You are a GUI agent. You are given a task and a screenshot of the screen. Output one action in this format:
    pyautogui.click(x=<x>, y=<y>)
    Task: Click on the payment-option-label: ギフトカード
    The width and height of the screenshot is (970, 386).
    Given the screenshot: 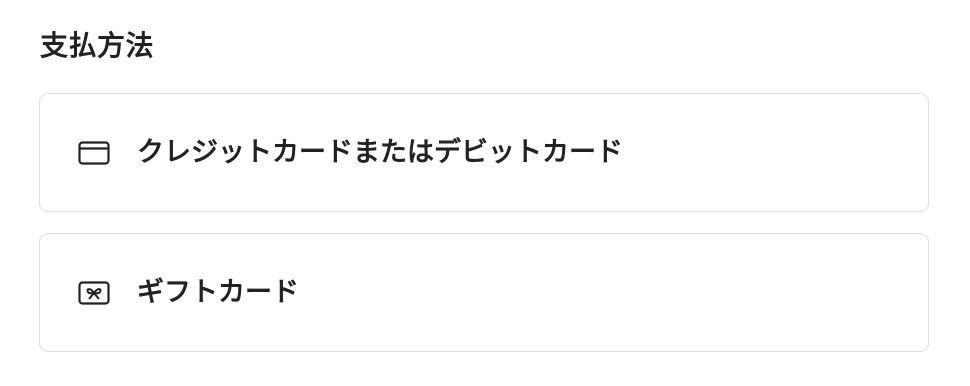 What is the action you would take?
    pyautogui.click(x=218, y=292)
    